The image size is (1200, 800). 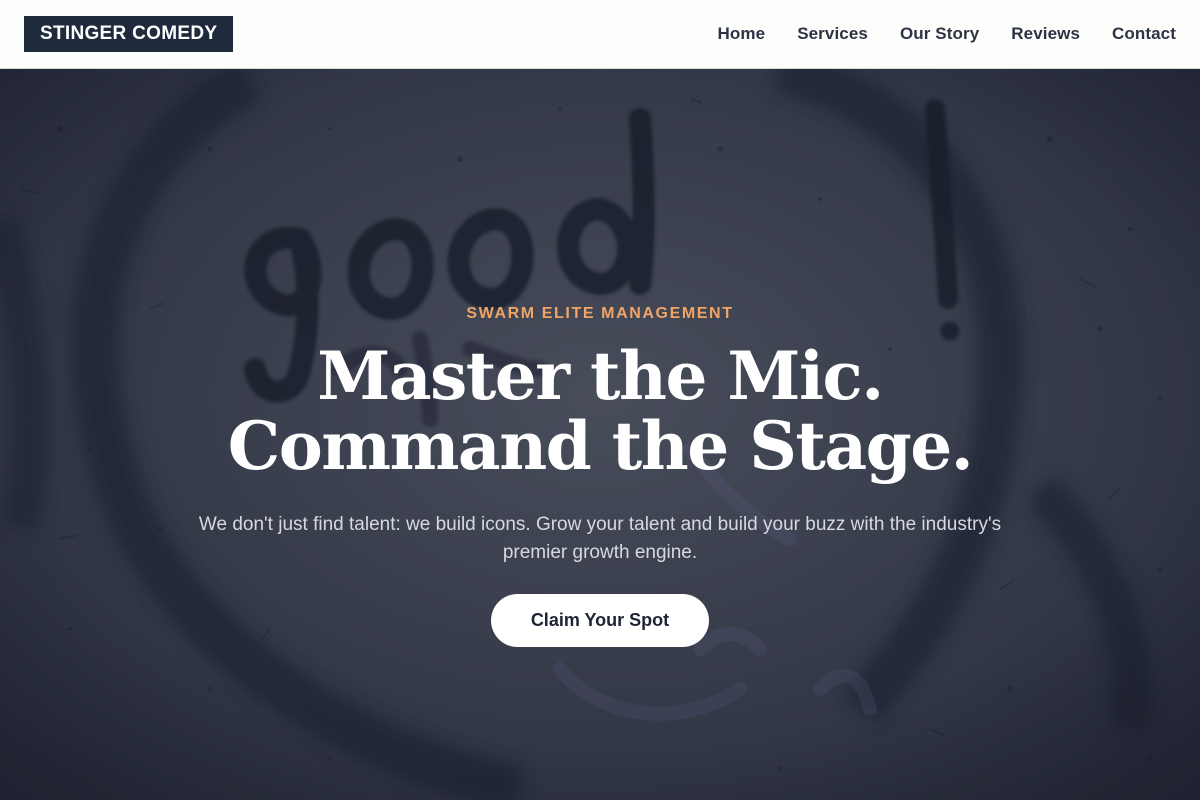 I want to click on claim-your-spot-button: Claim Your Spot, so click(x=600, y=620).